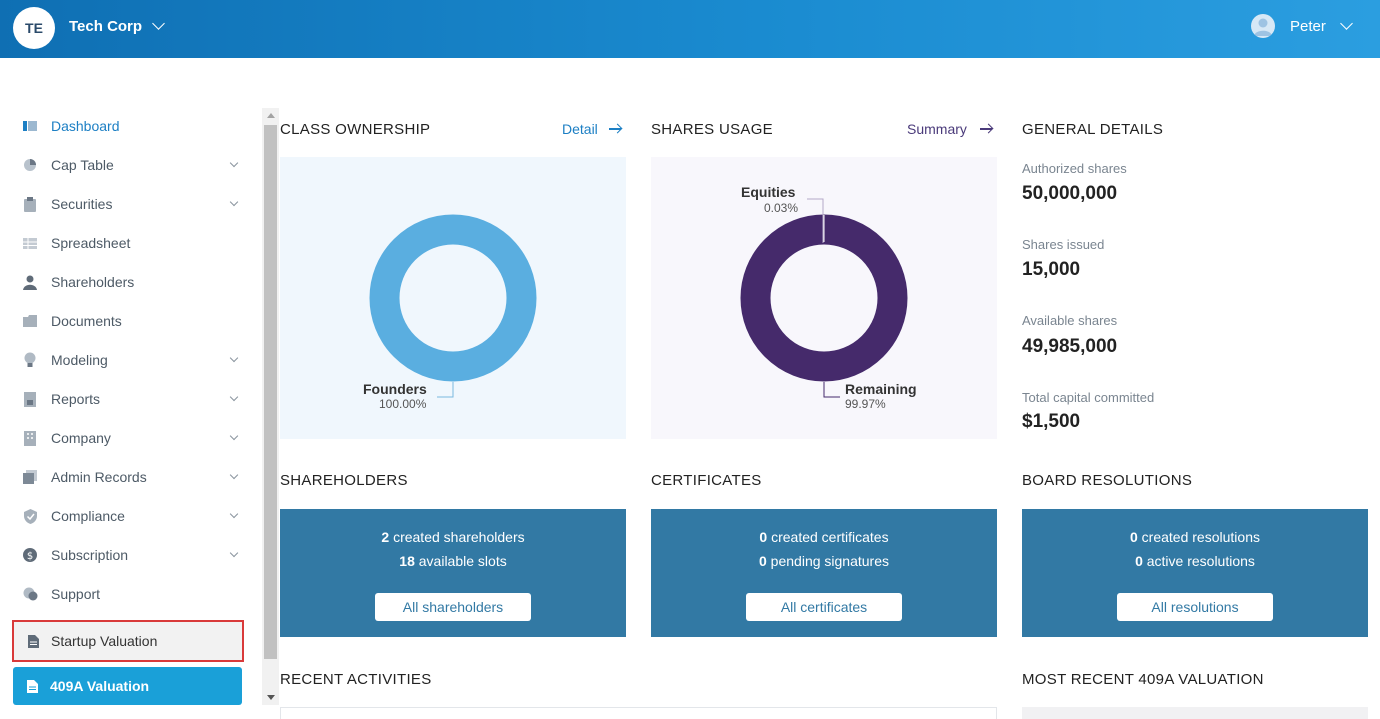 This screenshot has width=1380, height=719. Describe the element at coordinates (453, 607) in the screenshot. I see `all-shareholders-button: All shareholders` at that location.